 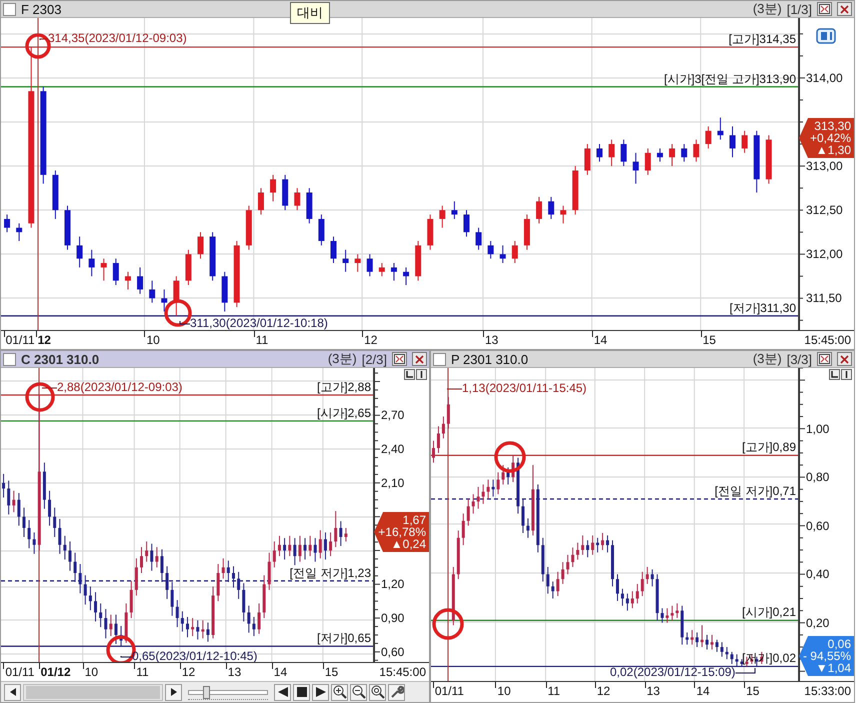 I want to click on axis-label: 1,20, so click(x=392, y=584).